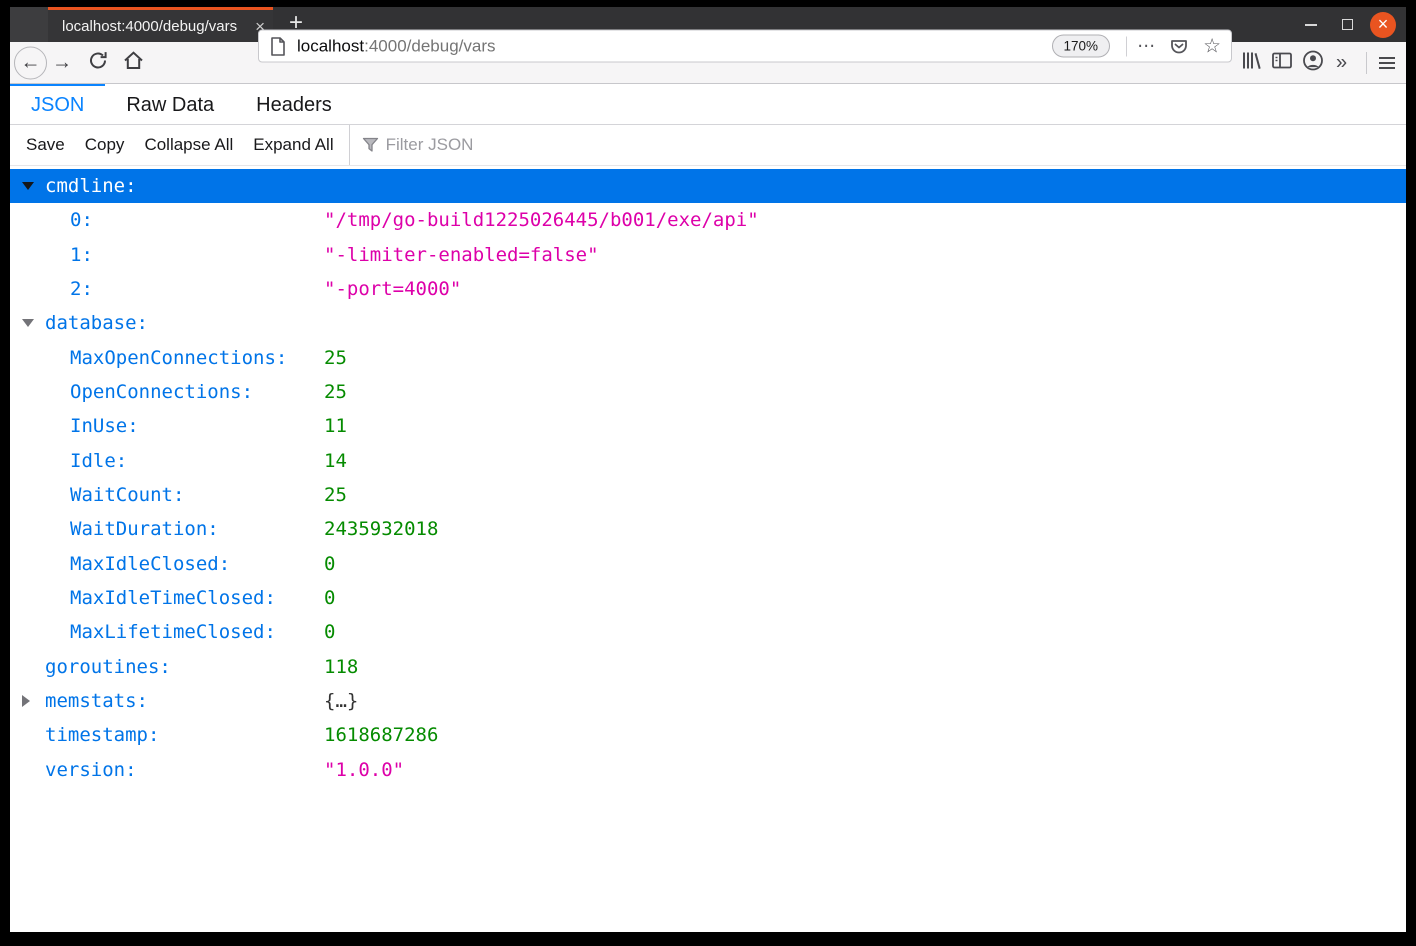  Describe the element at coordinates (144, 529) in the screenshot. I see `json-key: WaitDuration:` at that location.